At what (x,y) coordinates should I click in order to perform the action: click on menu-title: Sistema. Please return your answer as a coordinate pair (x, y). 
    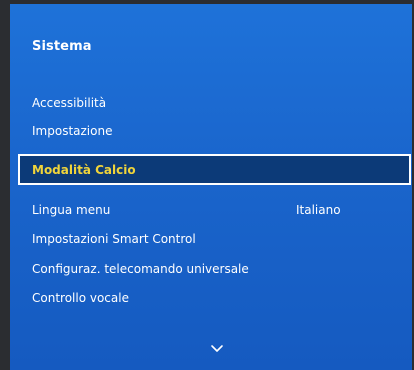
    Looking at the image, I should click on (62, 46).